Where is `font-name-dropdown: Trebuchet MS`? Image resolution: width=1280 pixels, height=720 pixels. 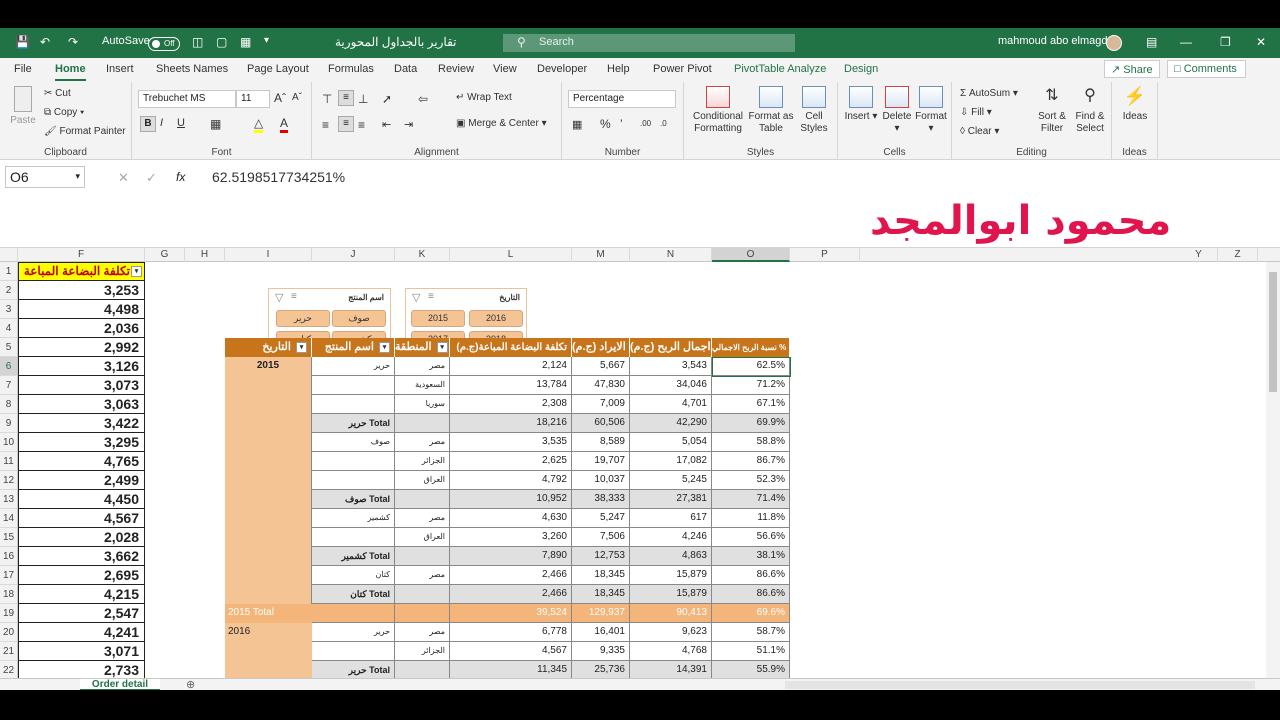
font-name-dropdown: Trebuchet MS is located at coordinates (187, 99).